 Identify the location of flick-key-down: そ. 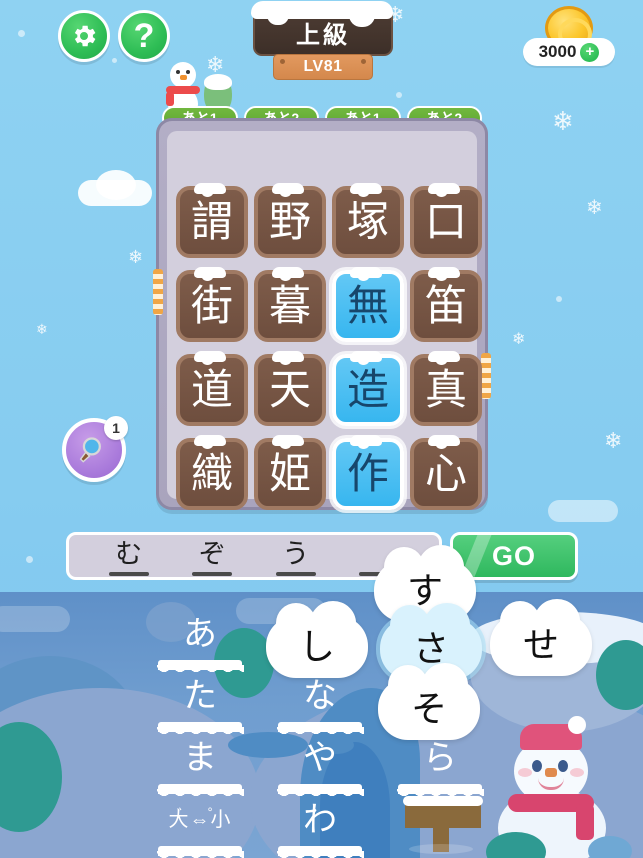
(429, 701).